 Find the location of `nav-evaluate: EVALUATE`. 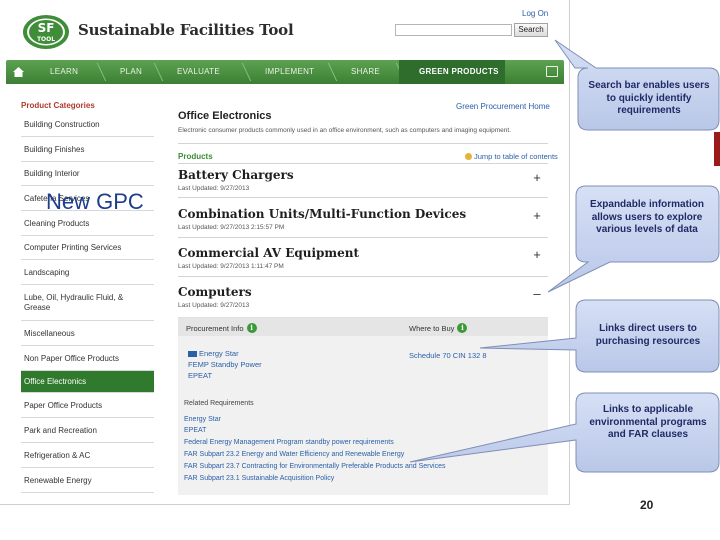

nav-evaluate: EVALUATE is located at coordinates (201, 72).